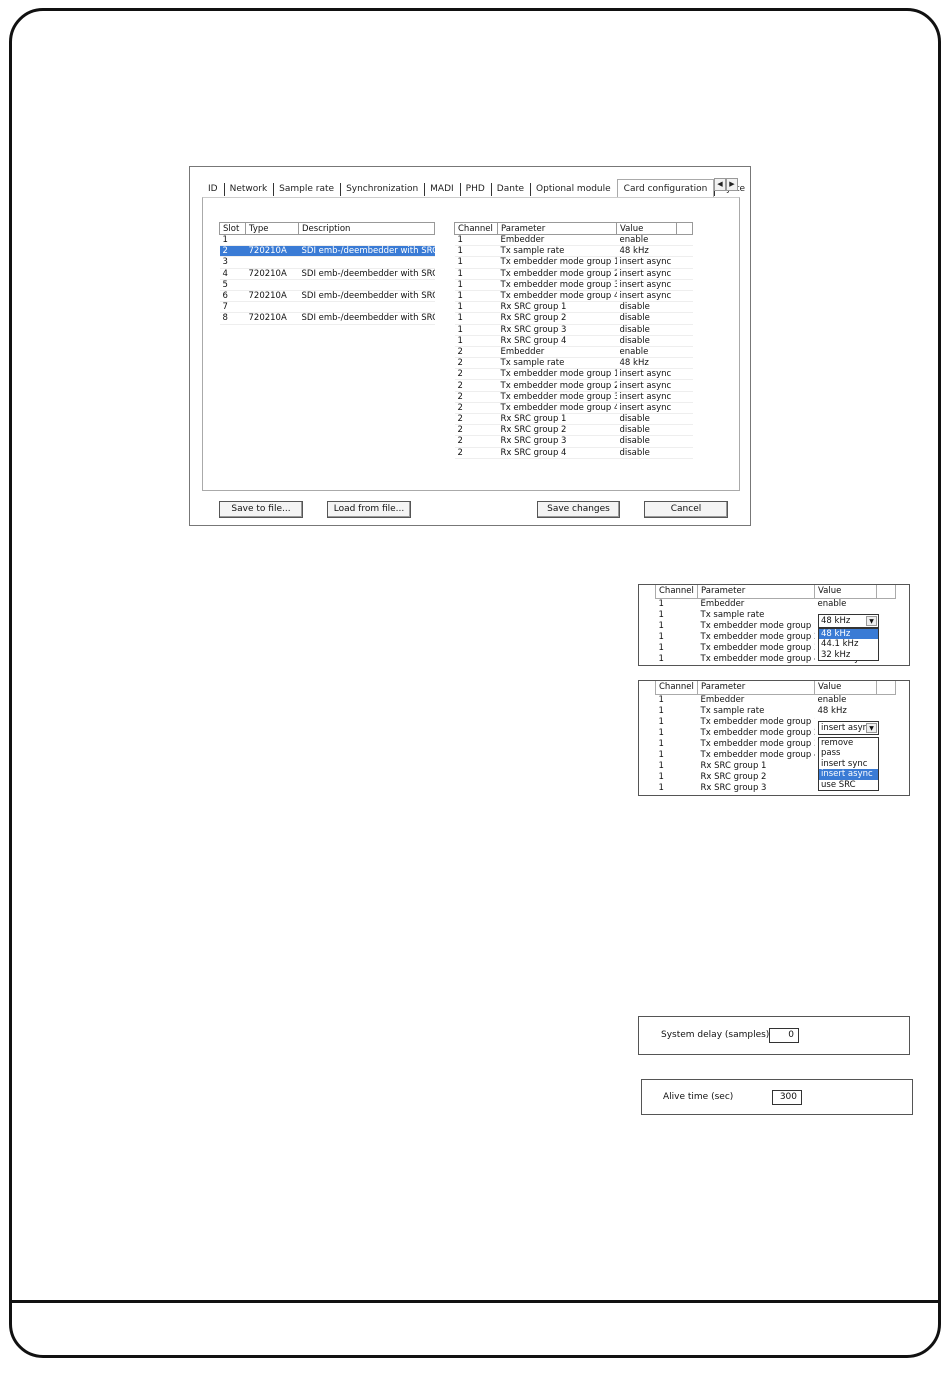 This screenshot has width=950, height=1387. What do you see at coordinates (510, 189) in the screenshot?
I see `tab-dante: Dante` at bounding box center [510, 189].